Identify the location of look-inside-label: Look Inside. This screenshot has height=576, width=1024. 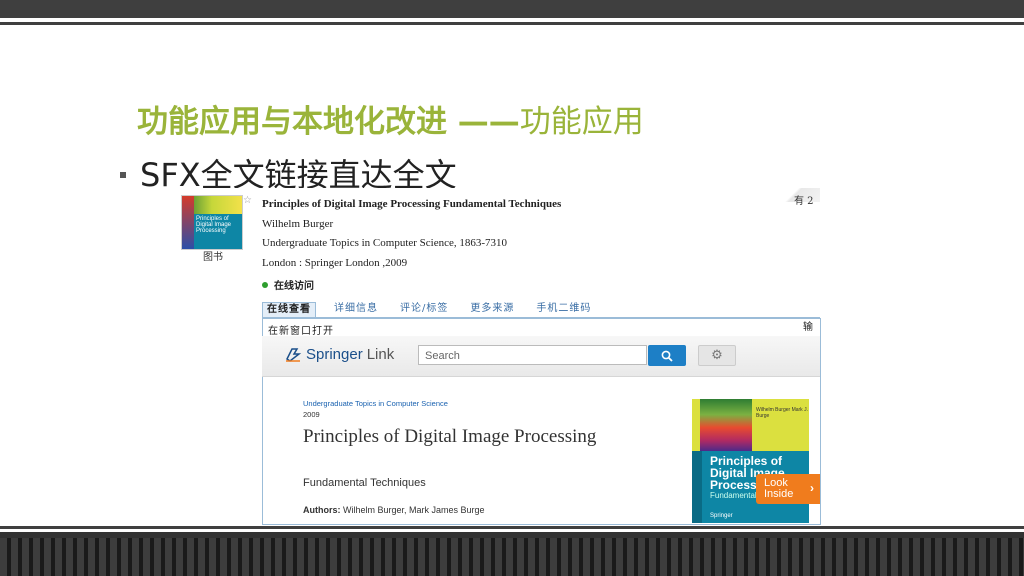
(779, 488).